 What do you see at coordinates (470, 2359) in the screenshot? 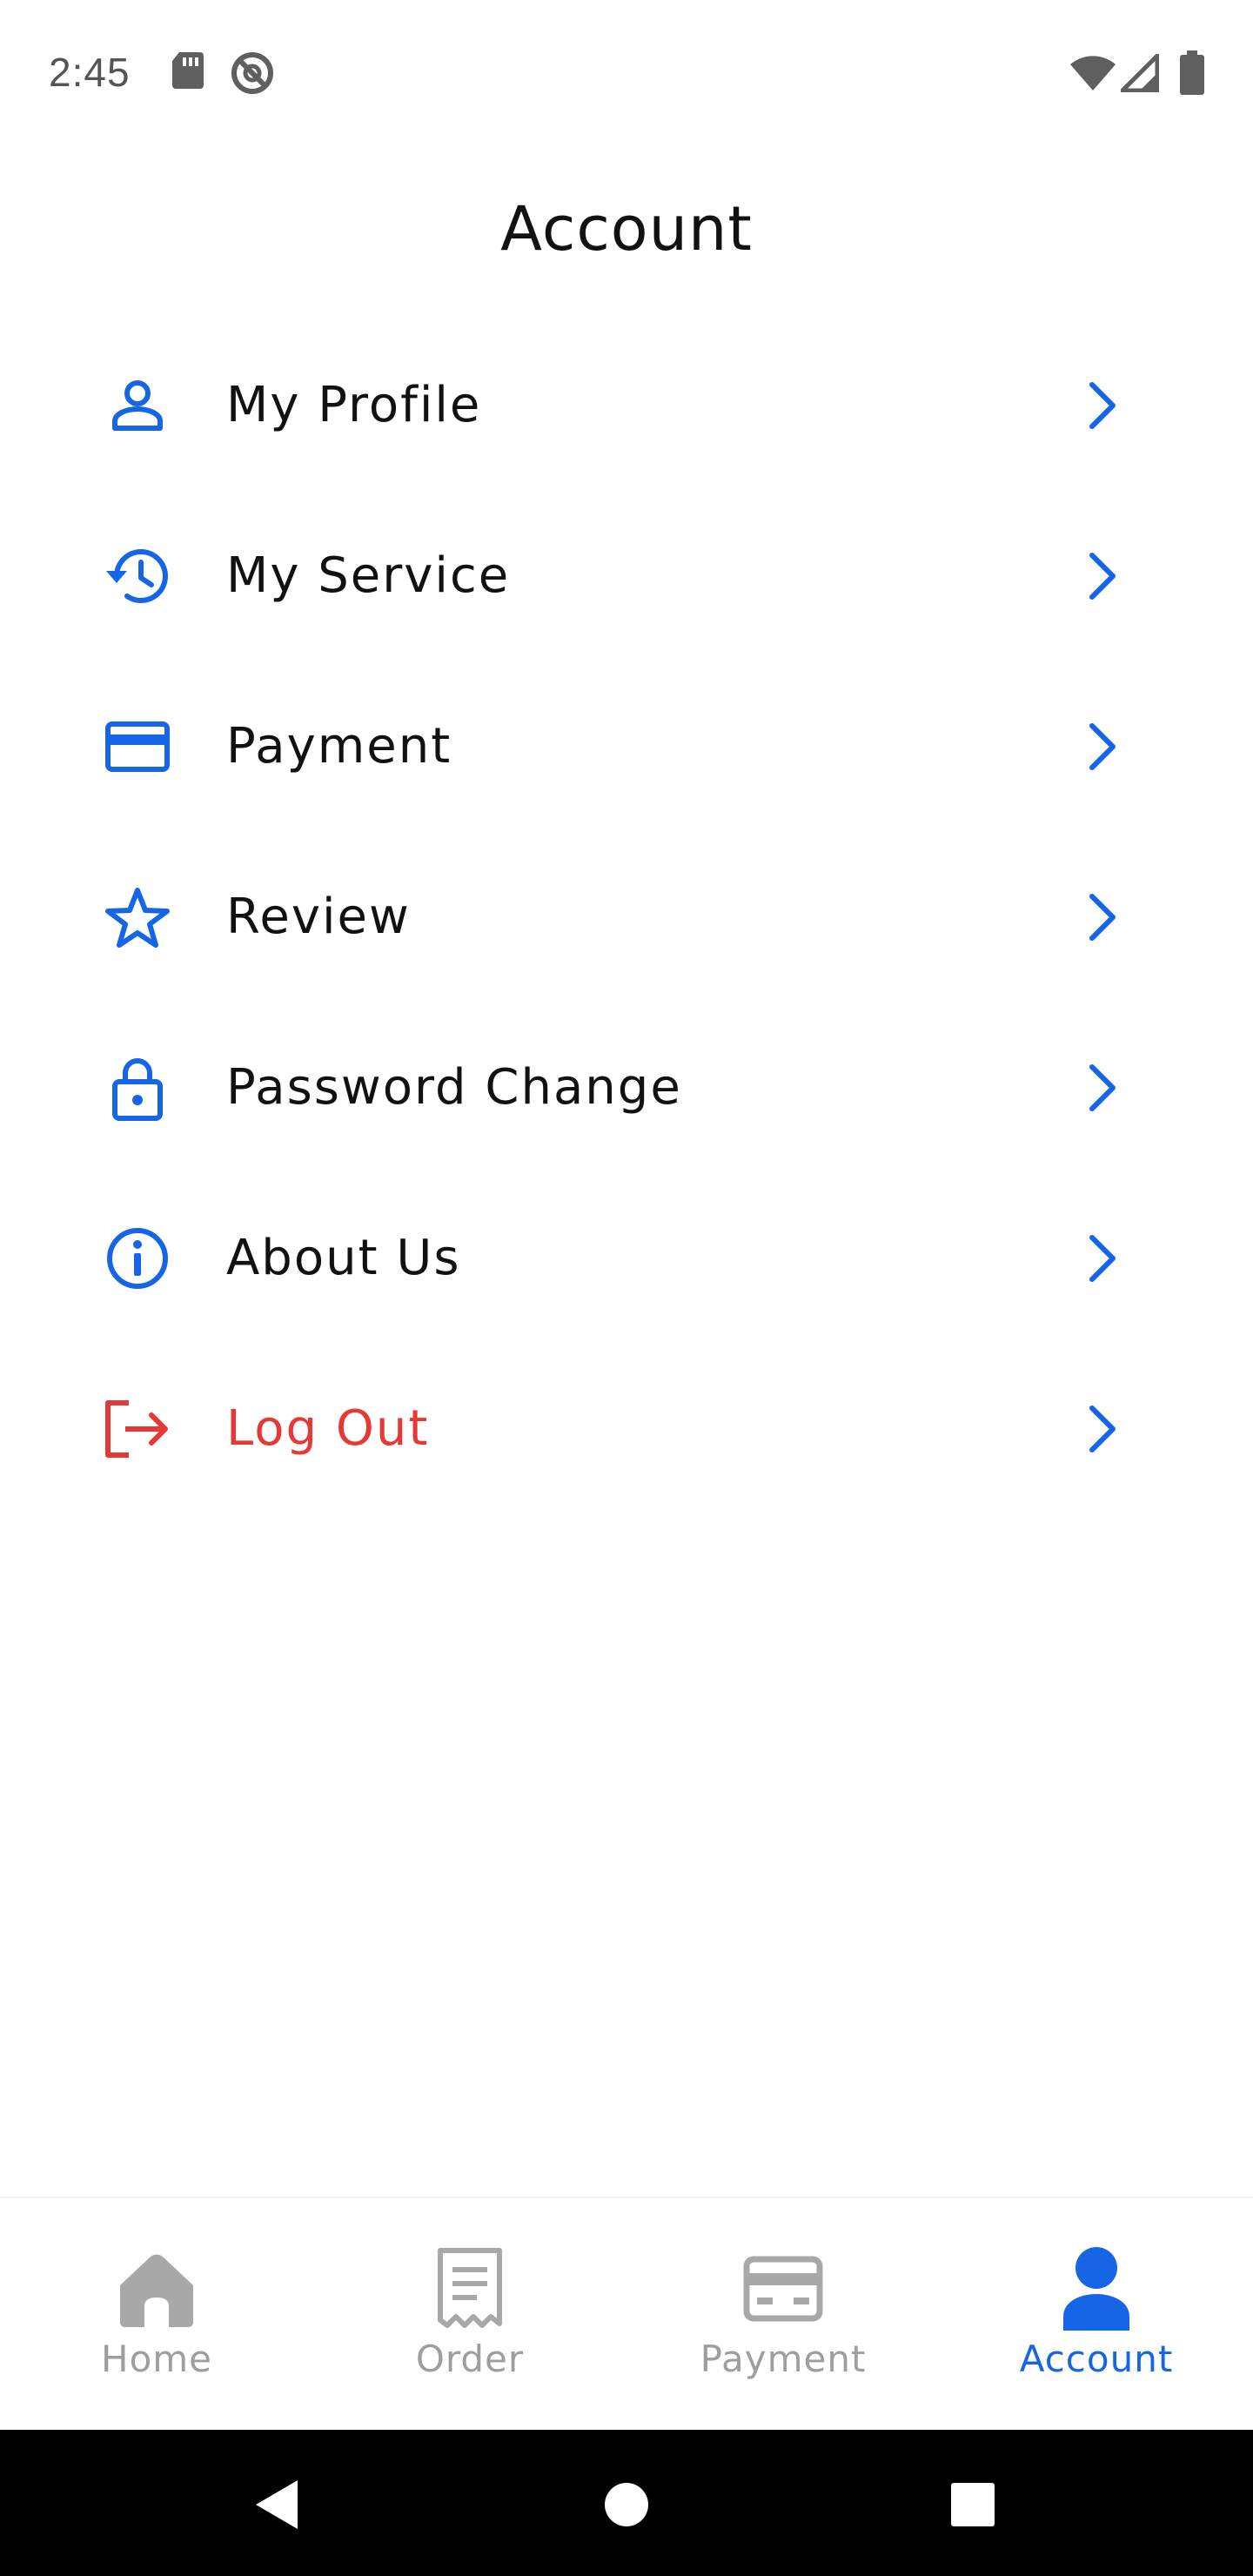
I see `tab-label: Order` at bounding box center [470, 2359].